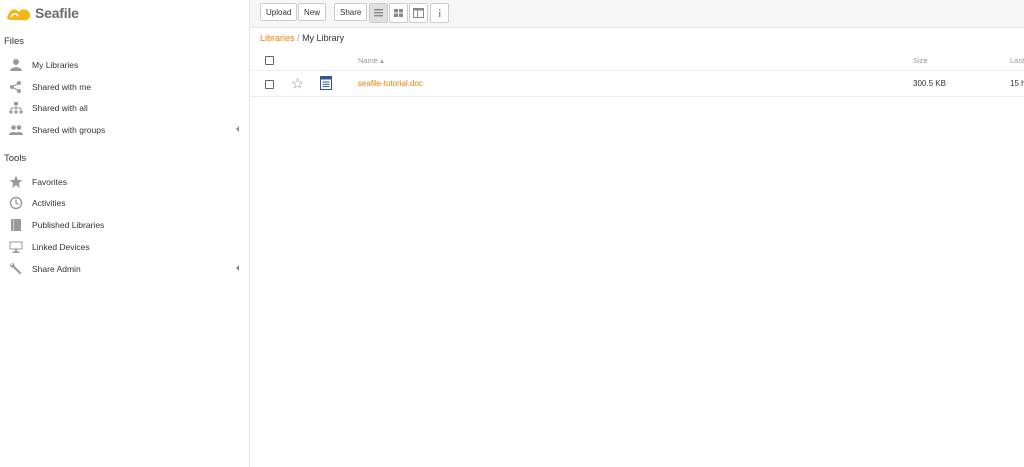 The width and height of the screenshot is (1024, 467). What do you see at coordinates (69, 130) in the screenshot?
I see `sidebar-item-label: Shared with groups` at bounding box center [69, 130].